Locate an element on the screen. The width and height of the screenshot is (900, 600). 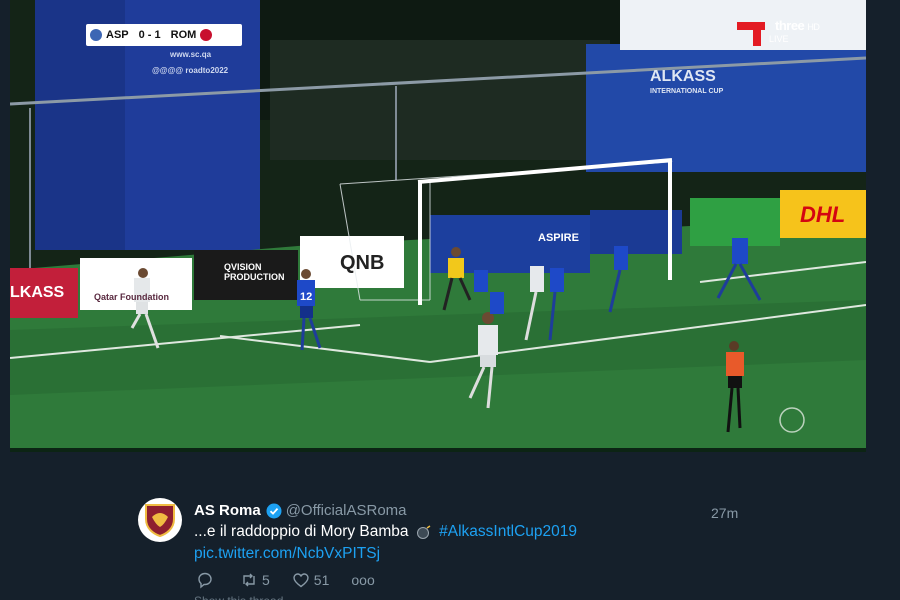
aspire-crest-icon is located at coordinates (96, 35).